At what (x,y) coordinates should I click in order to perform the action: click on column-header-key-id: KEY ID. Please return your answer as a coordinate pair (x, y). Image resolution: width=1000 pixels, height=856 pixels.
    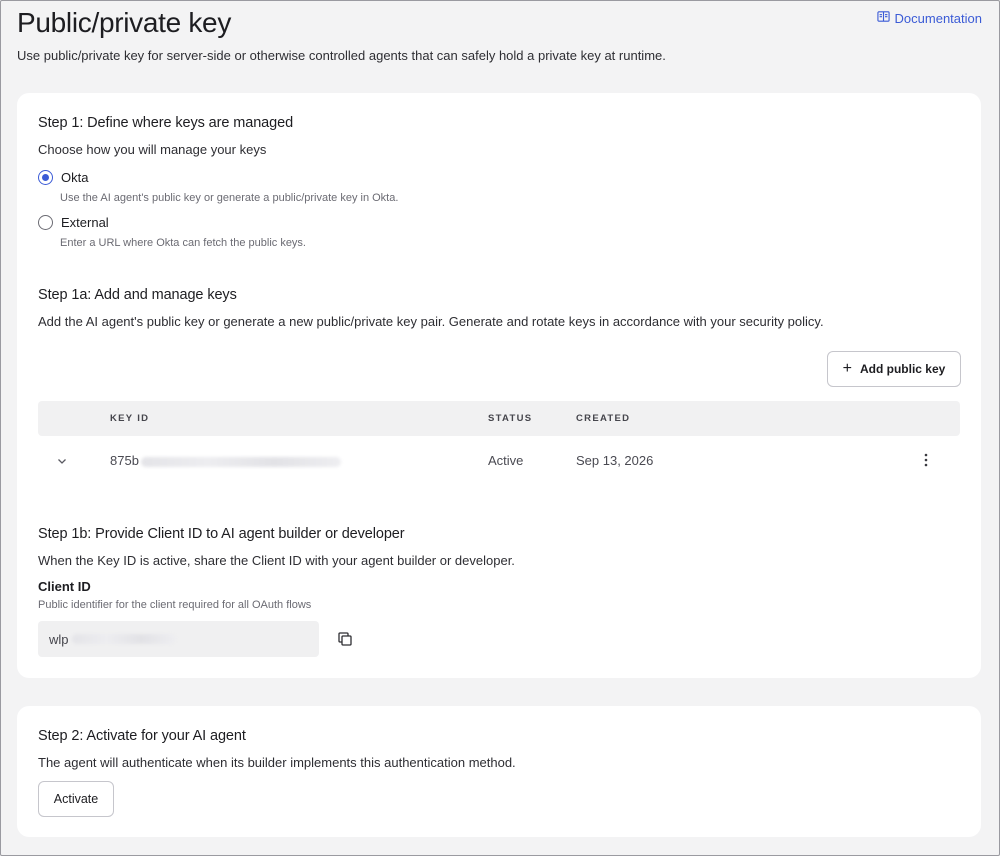
    Looking at the image, I should click on (130, 418).